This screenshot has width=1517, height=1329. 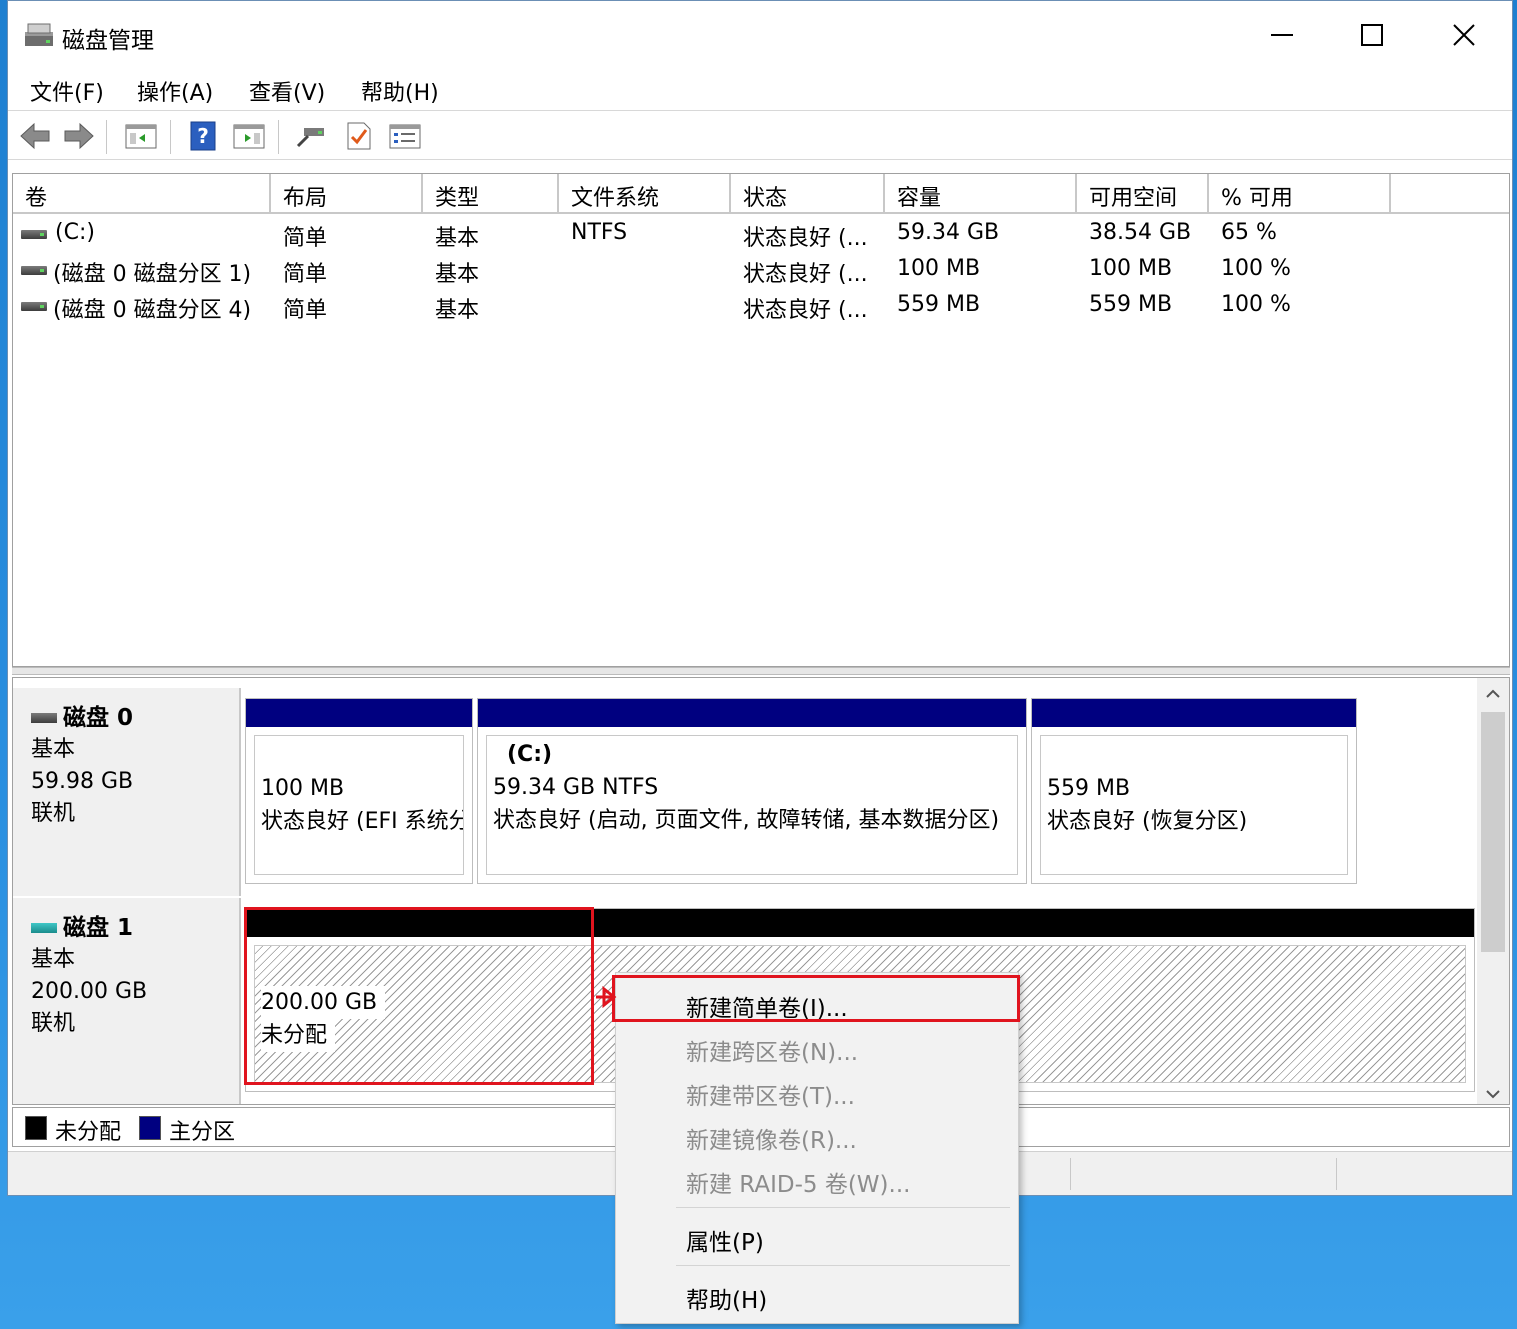 I want to click on volume-name: (C:), so click(x=75, y=232).